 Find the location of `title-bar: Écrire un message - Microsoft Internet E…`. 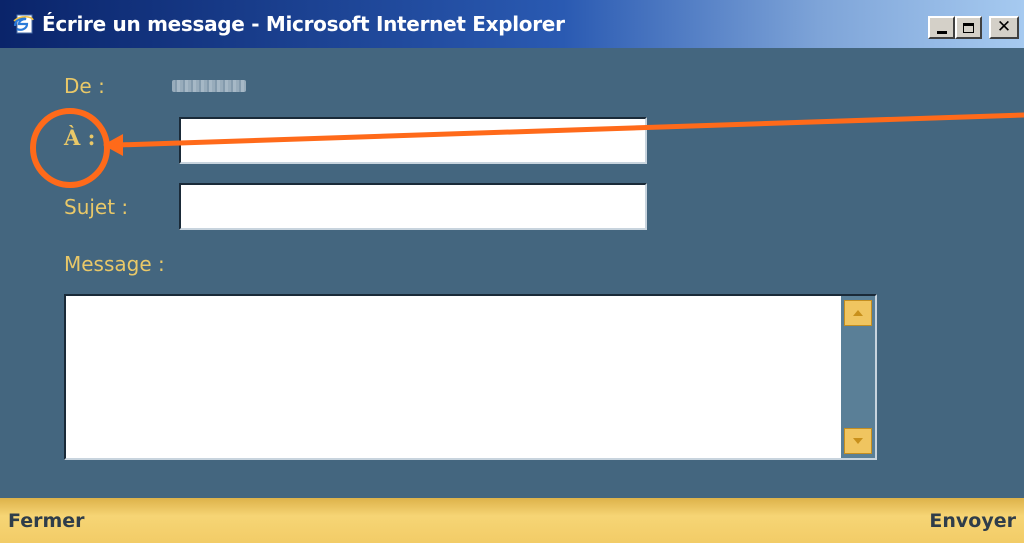

title-bar: Écrire un message - Microsoft Internet E… is located at coordinates (512, 24).